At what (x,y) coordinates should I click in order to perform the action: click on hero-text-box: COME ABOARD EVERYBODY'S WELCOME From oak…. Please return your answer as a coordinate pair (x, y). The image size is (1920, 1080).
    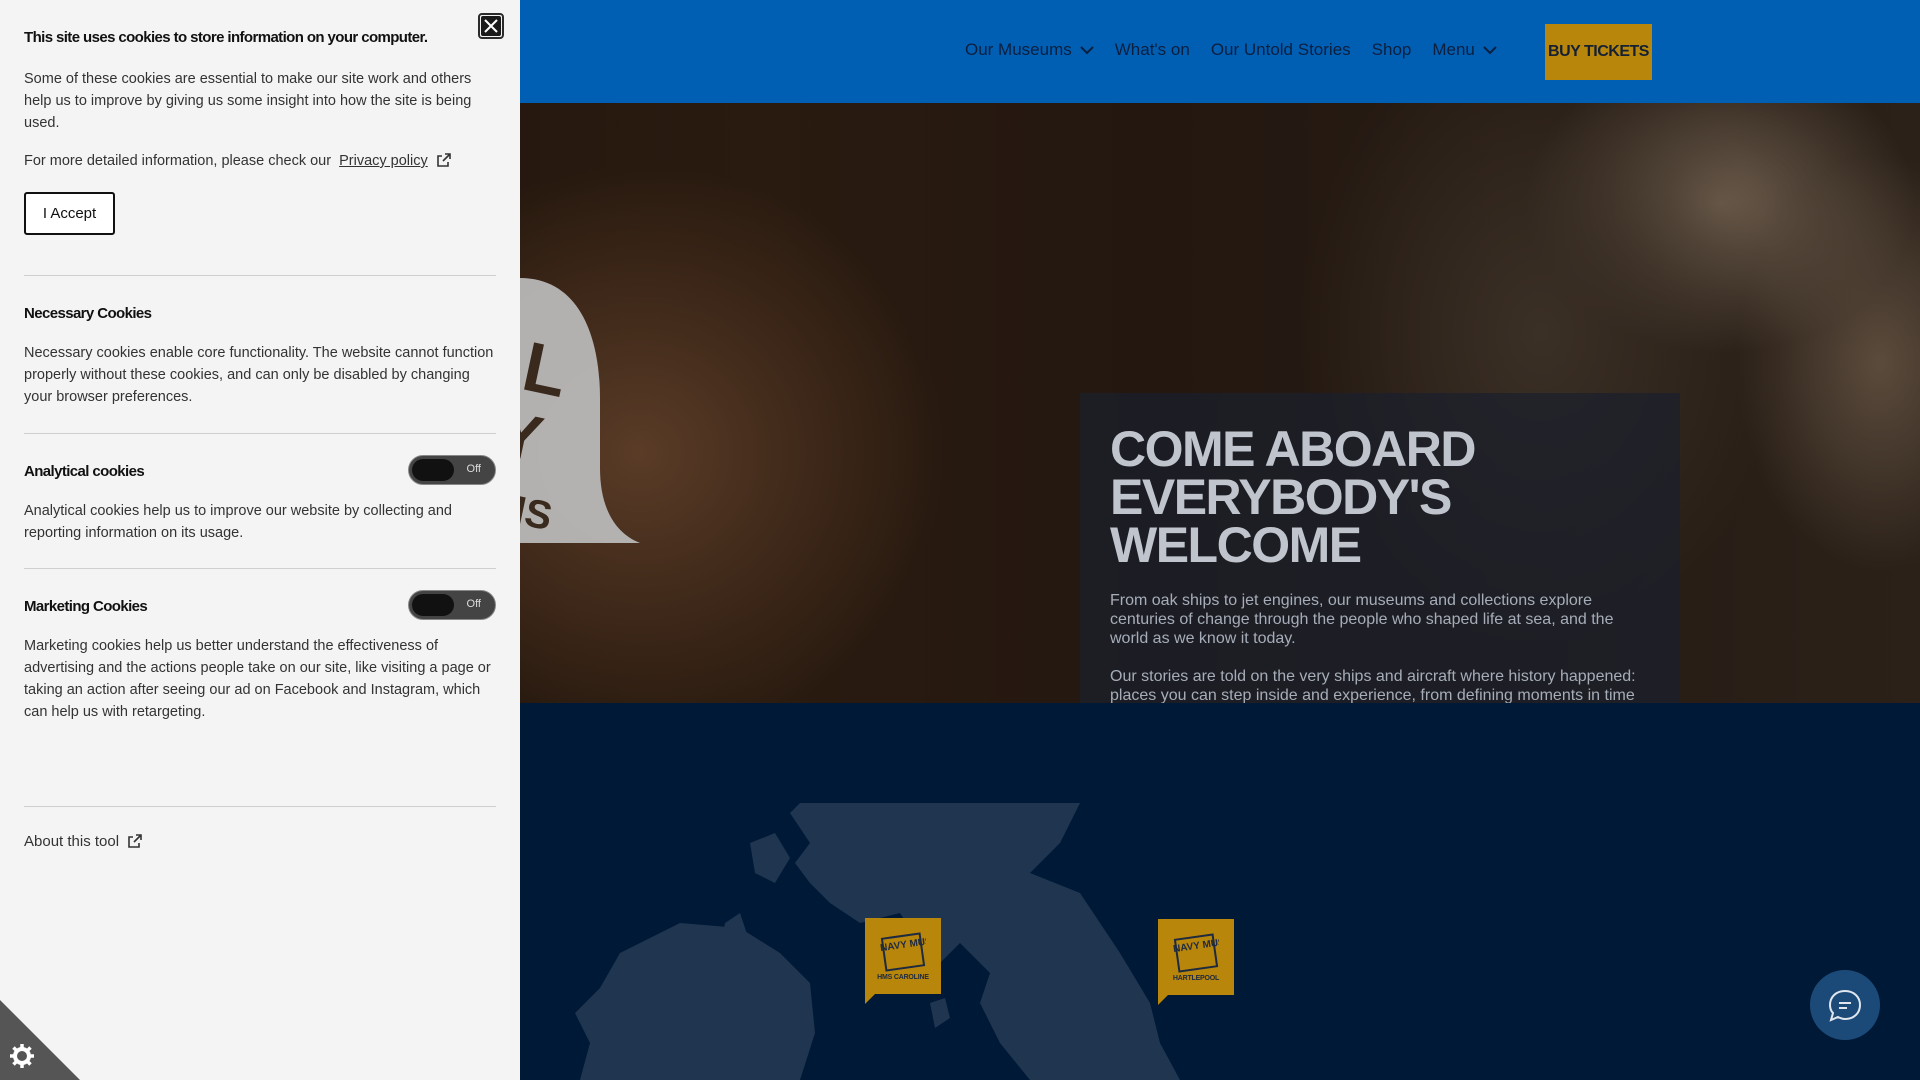
    Looking at the image, I should click on (1380, 548).